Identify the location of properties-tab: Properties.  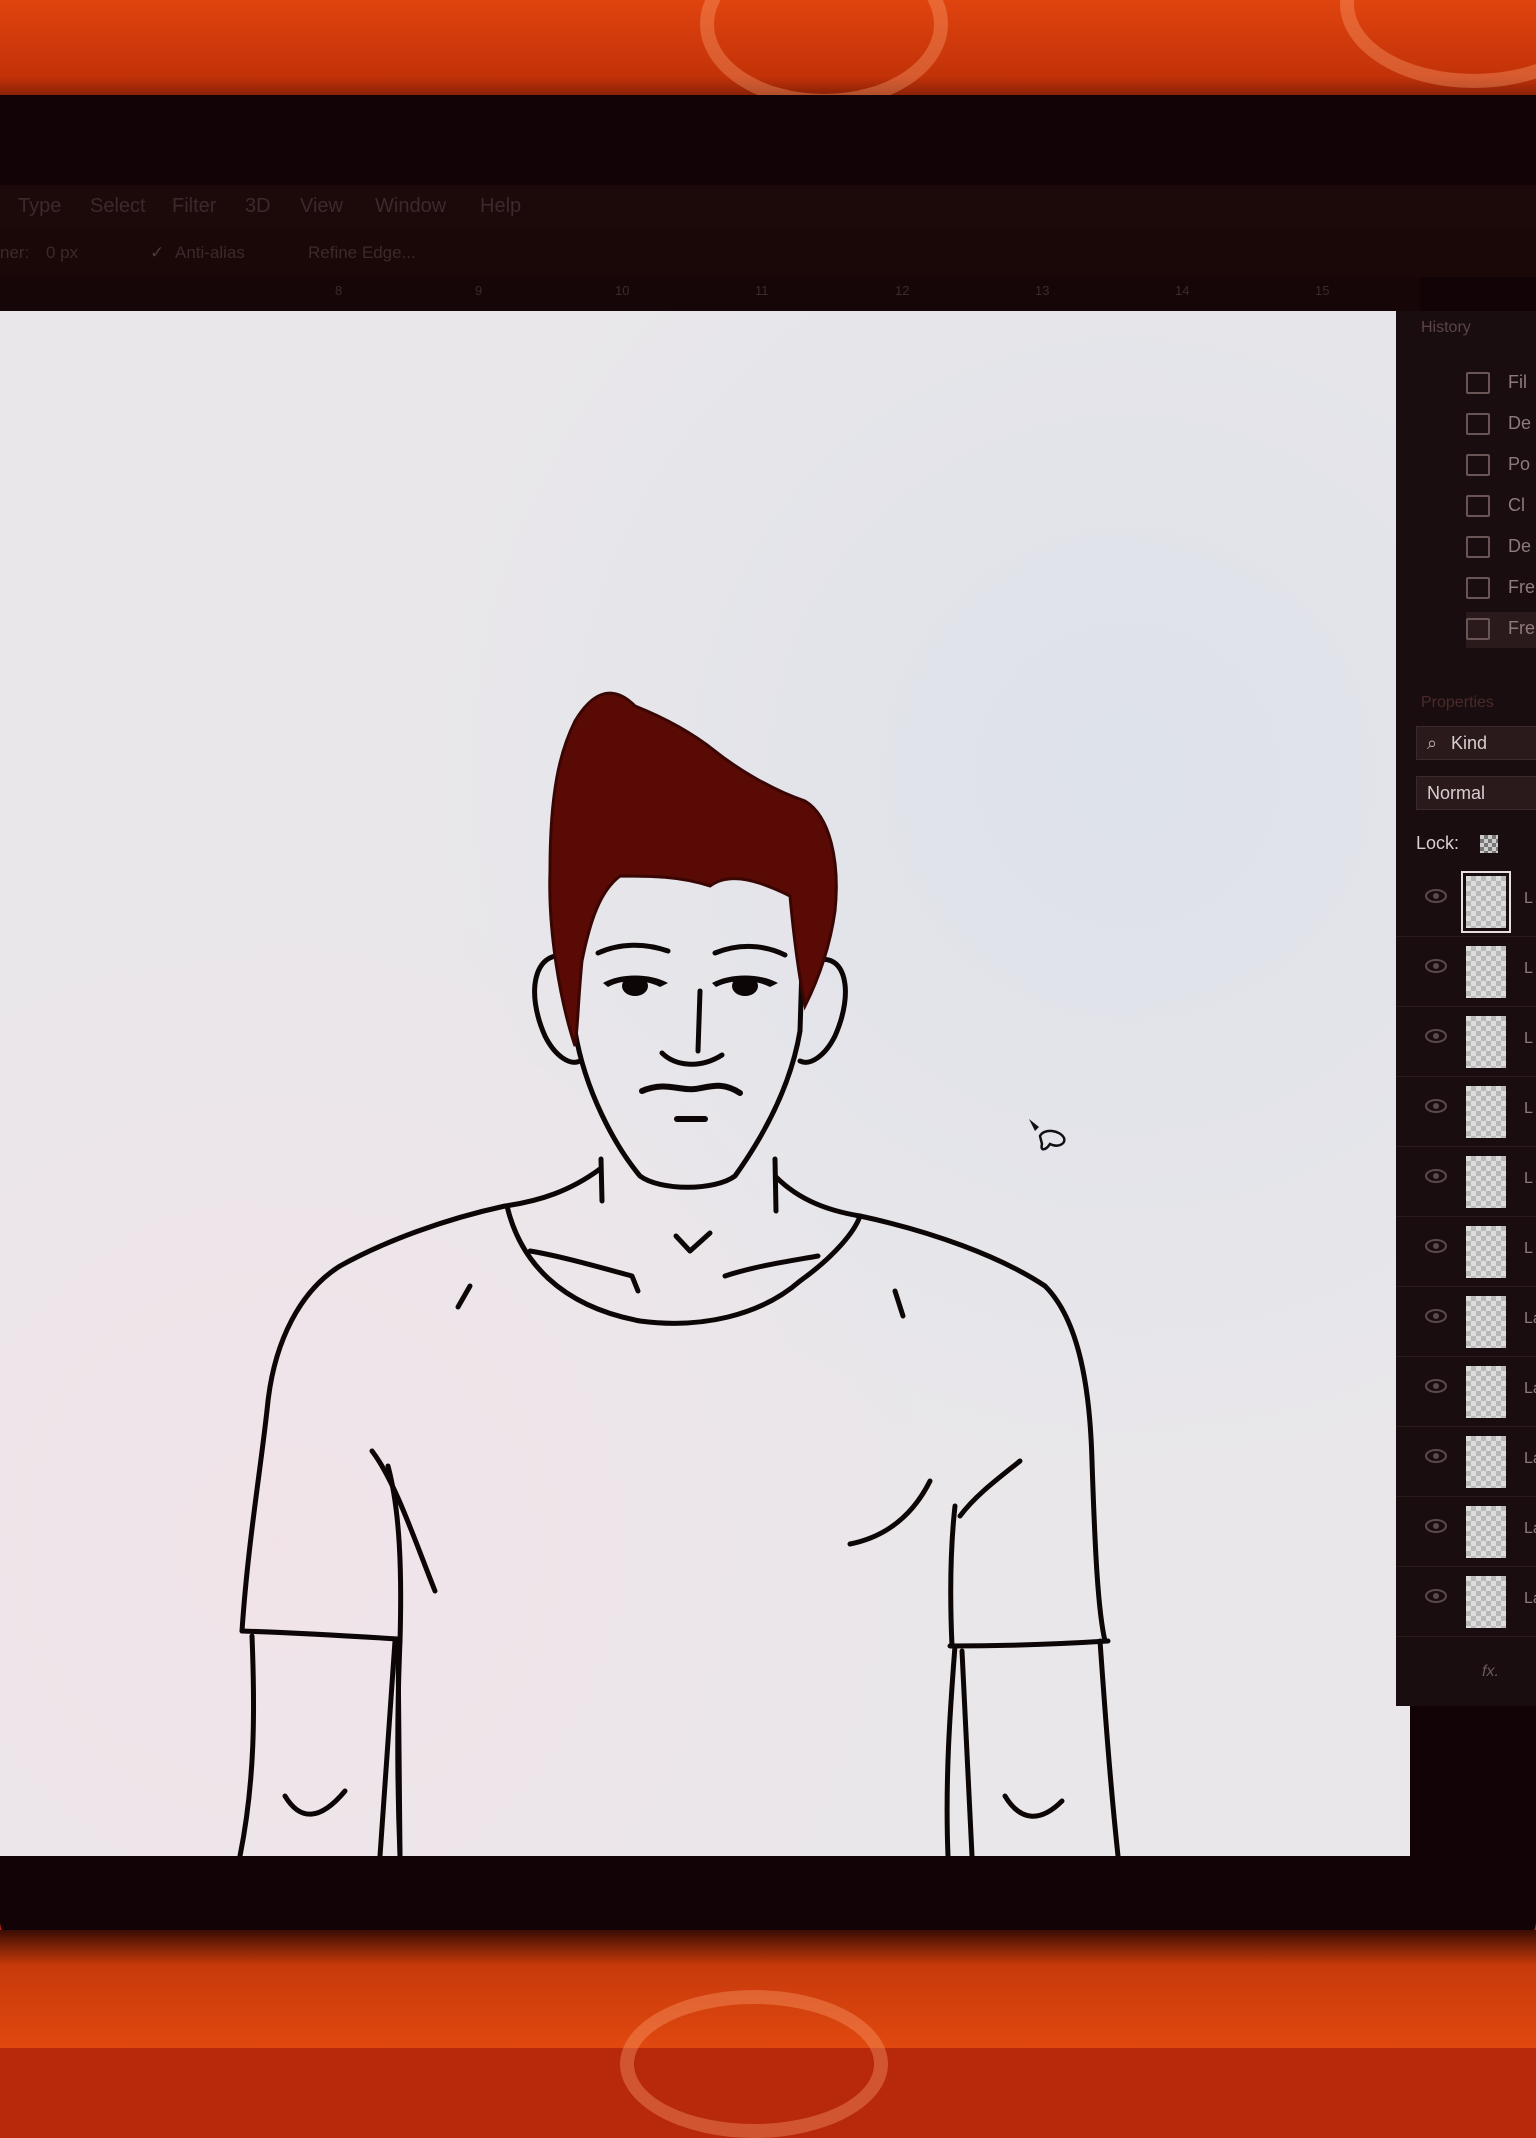
(1457, 703).